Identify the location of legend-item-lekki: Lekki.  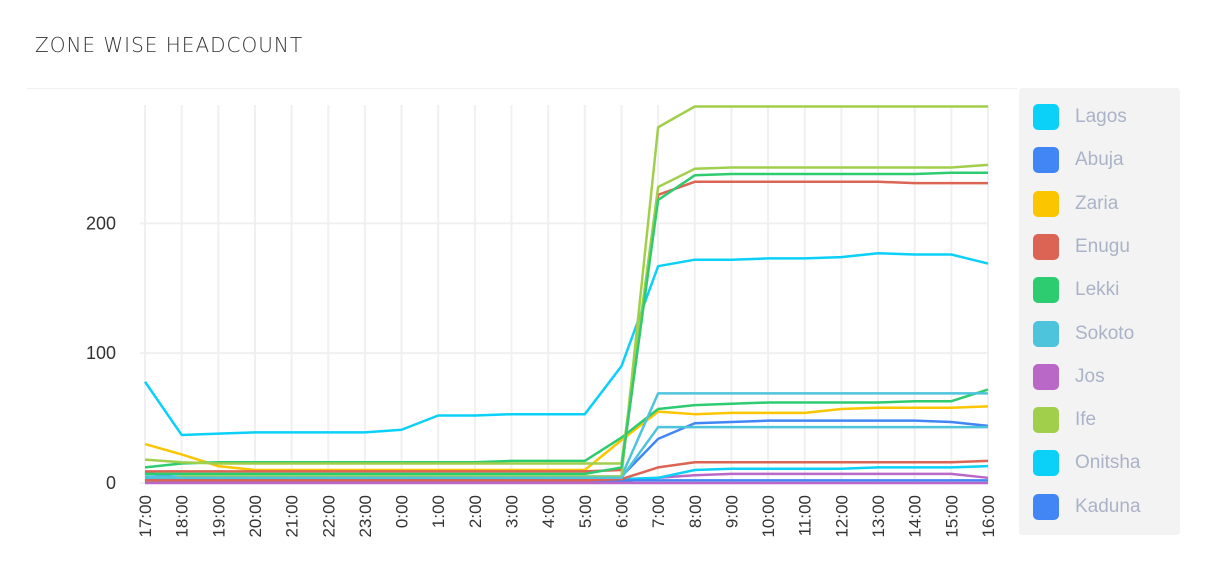
(1076, 290).